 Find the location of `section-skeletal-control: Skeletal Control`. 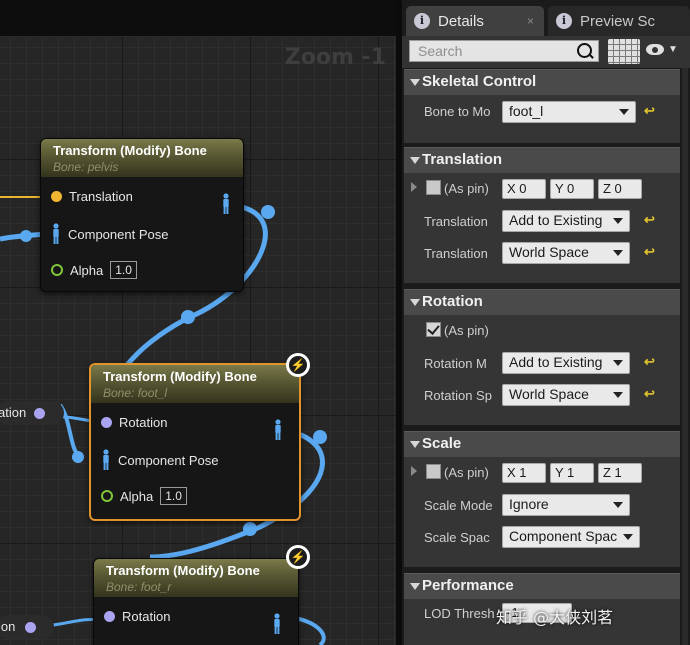

section-skeletal-control: Skeletal Control is located at coordinates (542, 82).